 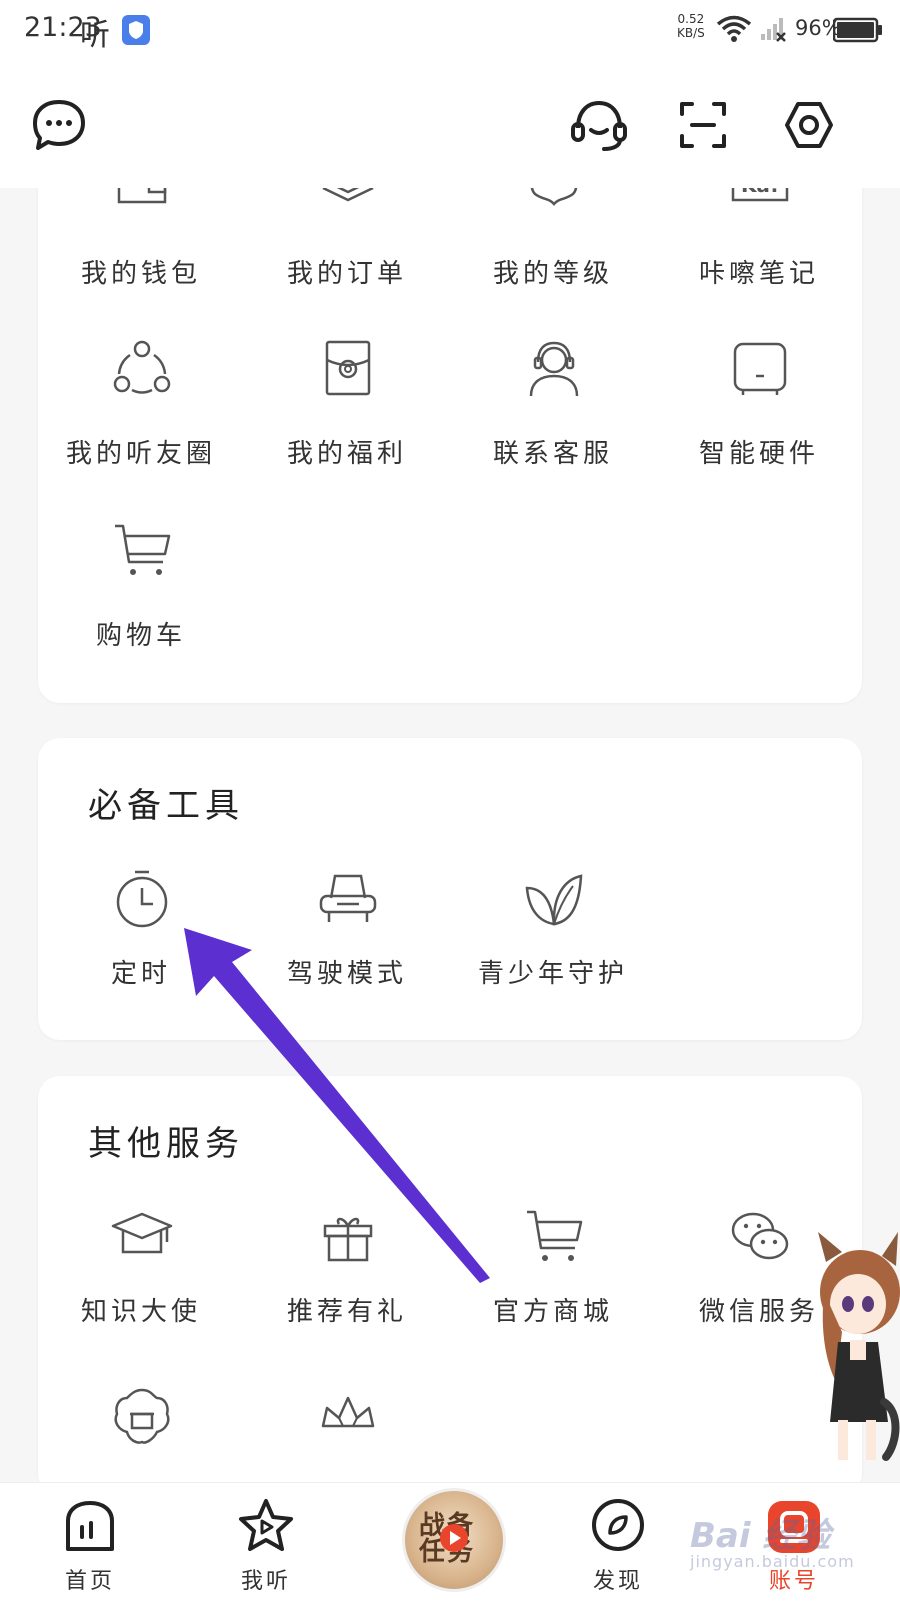 What do you see at coordinates (758, 454) in the screenshot?
I see `grid-item-label: 智能硬件` at bounding box center [758, 454].